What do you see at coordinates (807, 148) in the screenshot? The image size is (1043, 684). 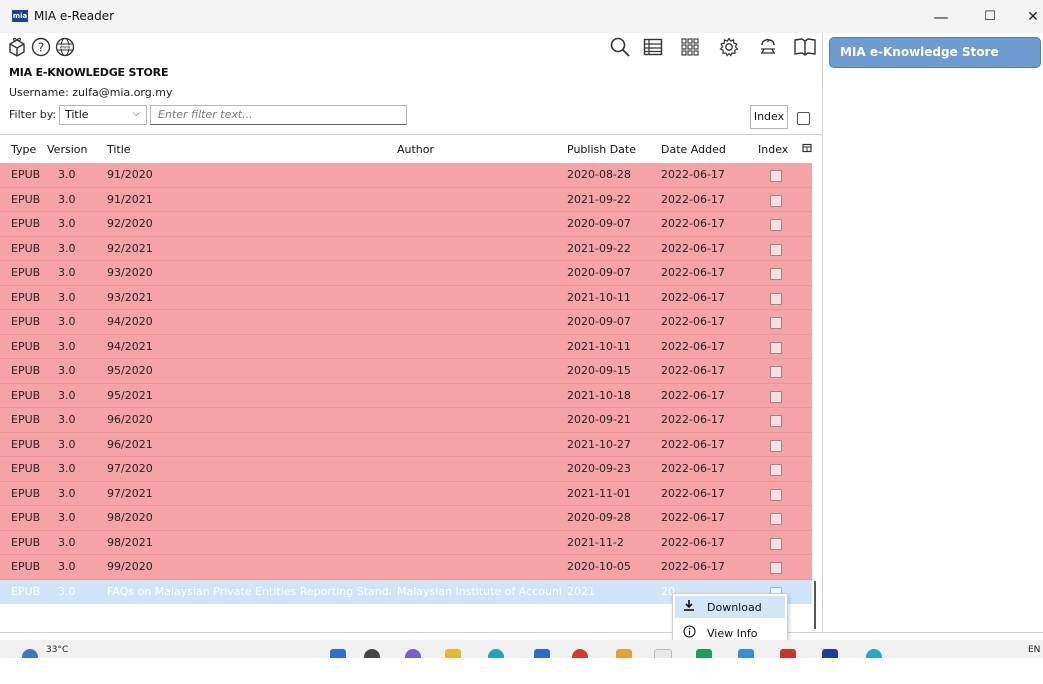 I see `column-options-icon` at bounding box center [807, 148].